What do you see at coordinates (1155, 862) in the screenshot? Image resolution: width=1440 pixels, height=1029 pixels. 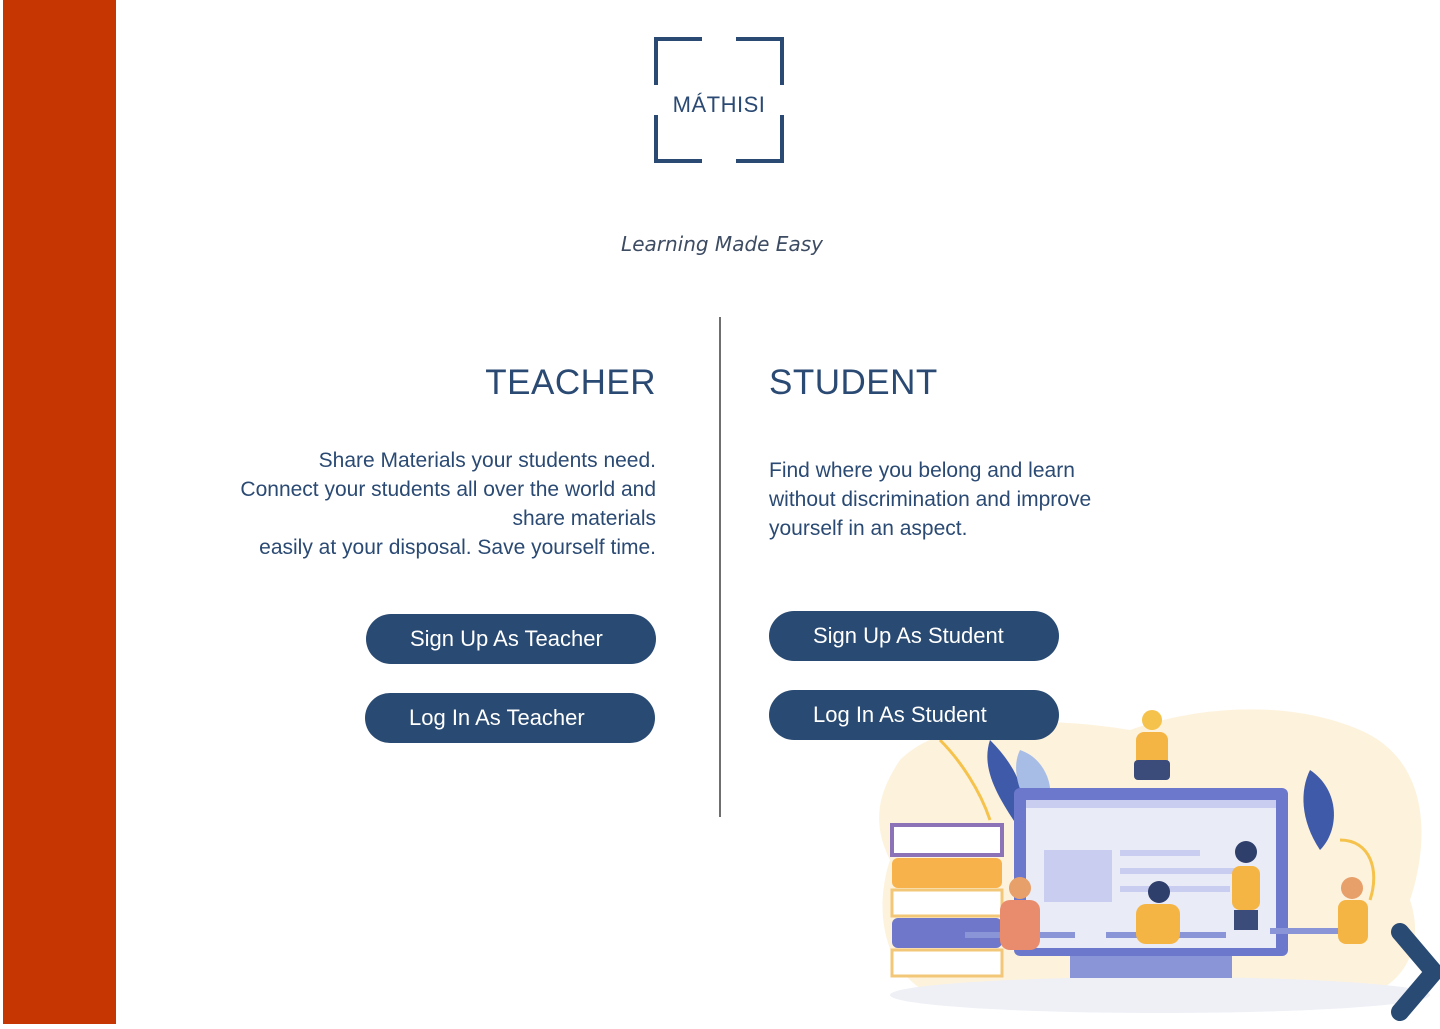 I see `classroom-illustration` at bounding box center [1155, 862].